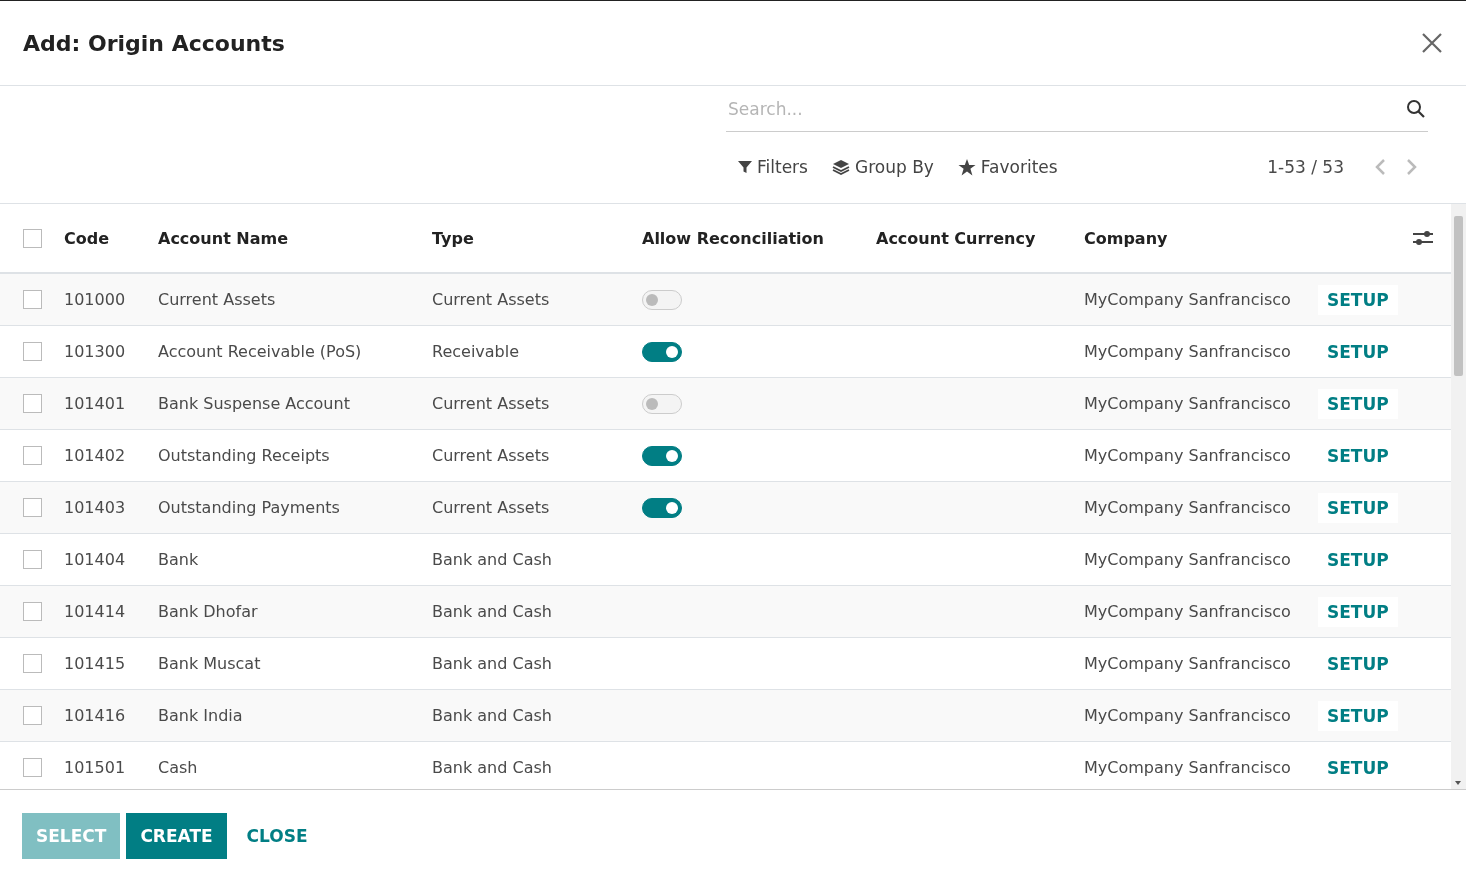 Image resolution: width=1466 pixels, height=881 pixels. Describe the element at coordinates (1458, 496) in the screenshot. I see `scrollbar-track` at that location.